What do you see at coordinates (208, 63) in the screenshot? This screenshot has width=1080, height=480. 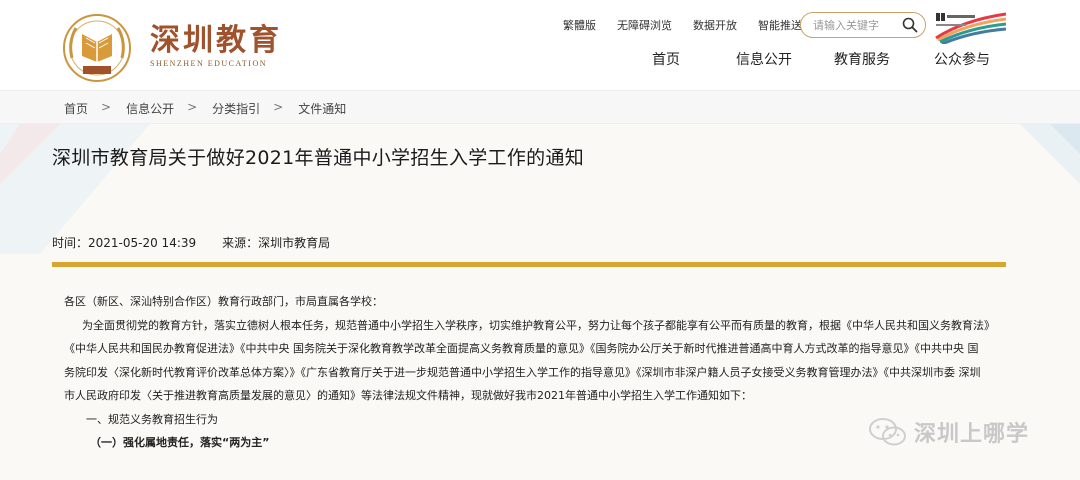 I see `logo-subtitle: SHENZHEN EDUCATION` at bounding box center [208, 63].